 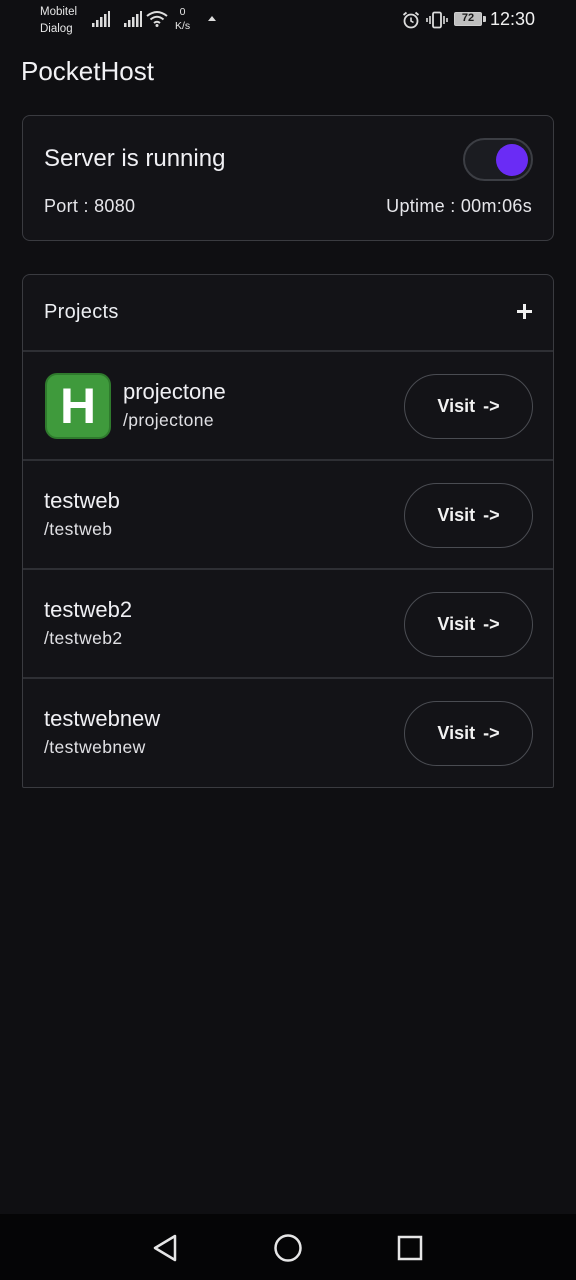 What do you see at coordinates (288, 733) in the screenshot?
I see `project-row: testwebnew /testwebnew Visit ->` at bounding box center [288, 733].